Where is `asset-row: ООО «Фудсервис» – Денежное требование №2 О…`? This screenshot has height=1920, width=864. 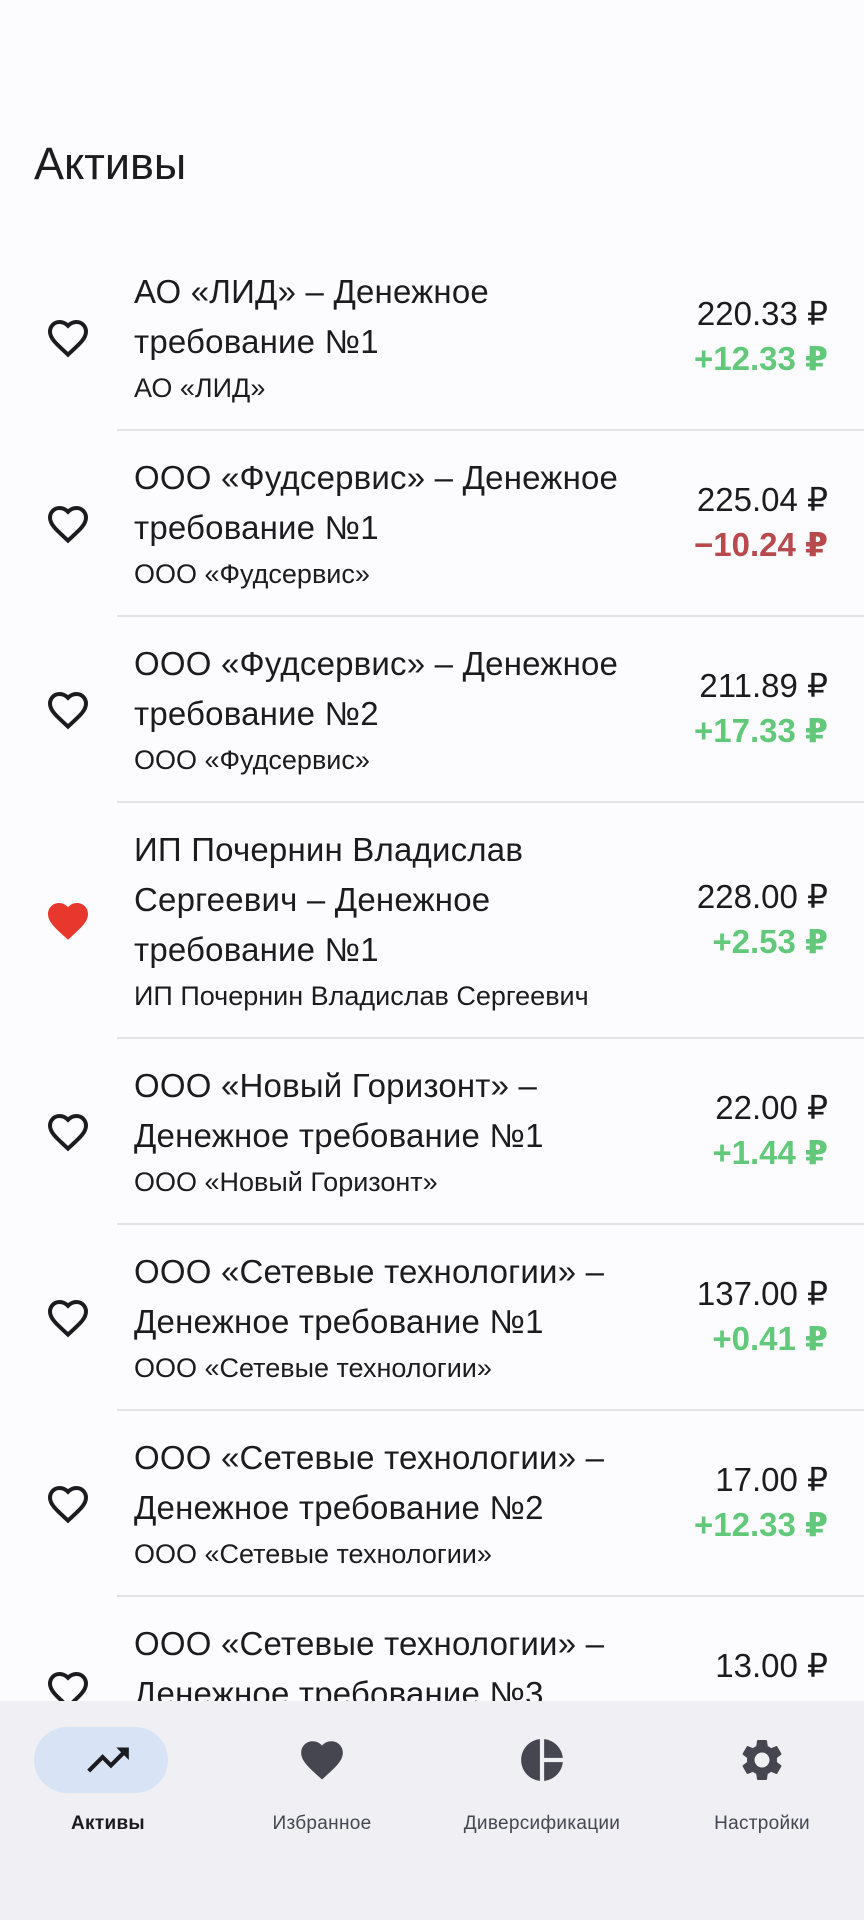
asset-row: ООО «Фудсервис» – Денежное требование №2 О… is located at coordinates (432, 710).